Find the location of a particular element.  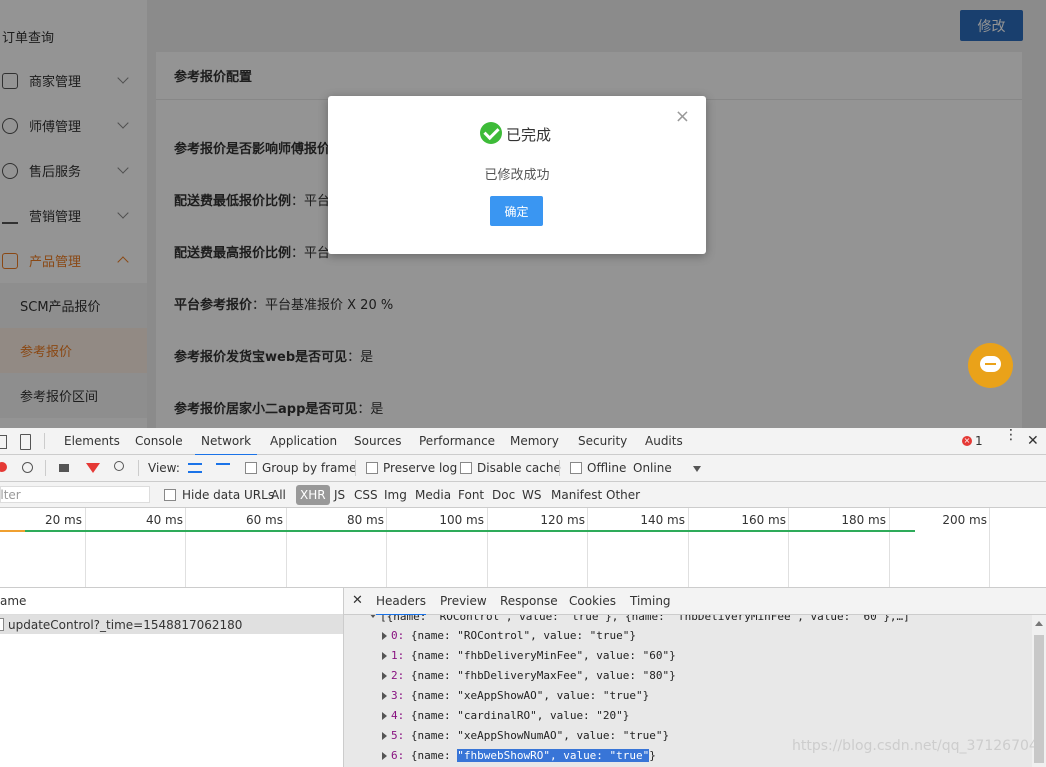

watermark: https://blog.csdn.net/qq_37126704 is located at coordinates (915, 746).